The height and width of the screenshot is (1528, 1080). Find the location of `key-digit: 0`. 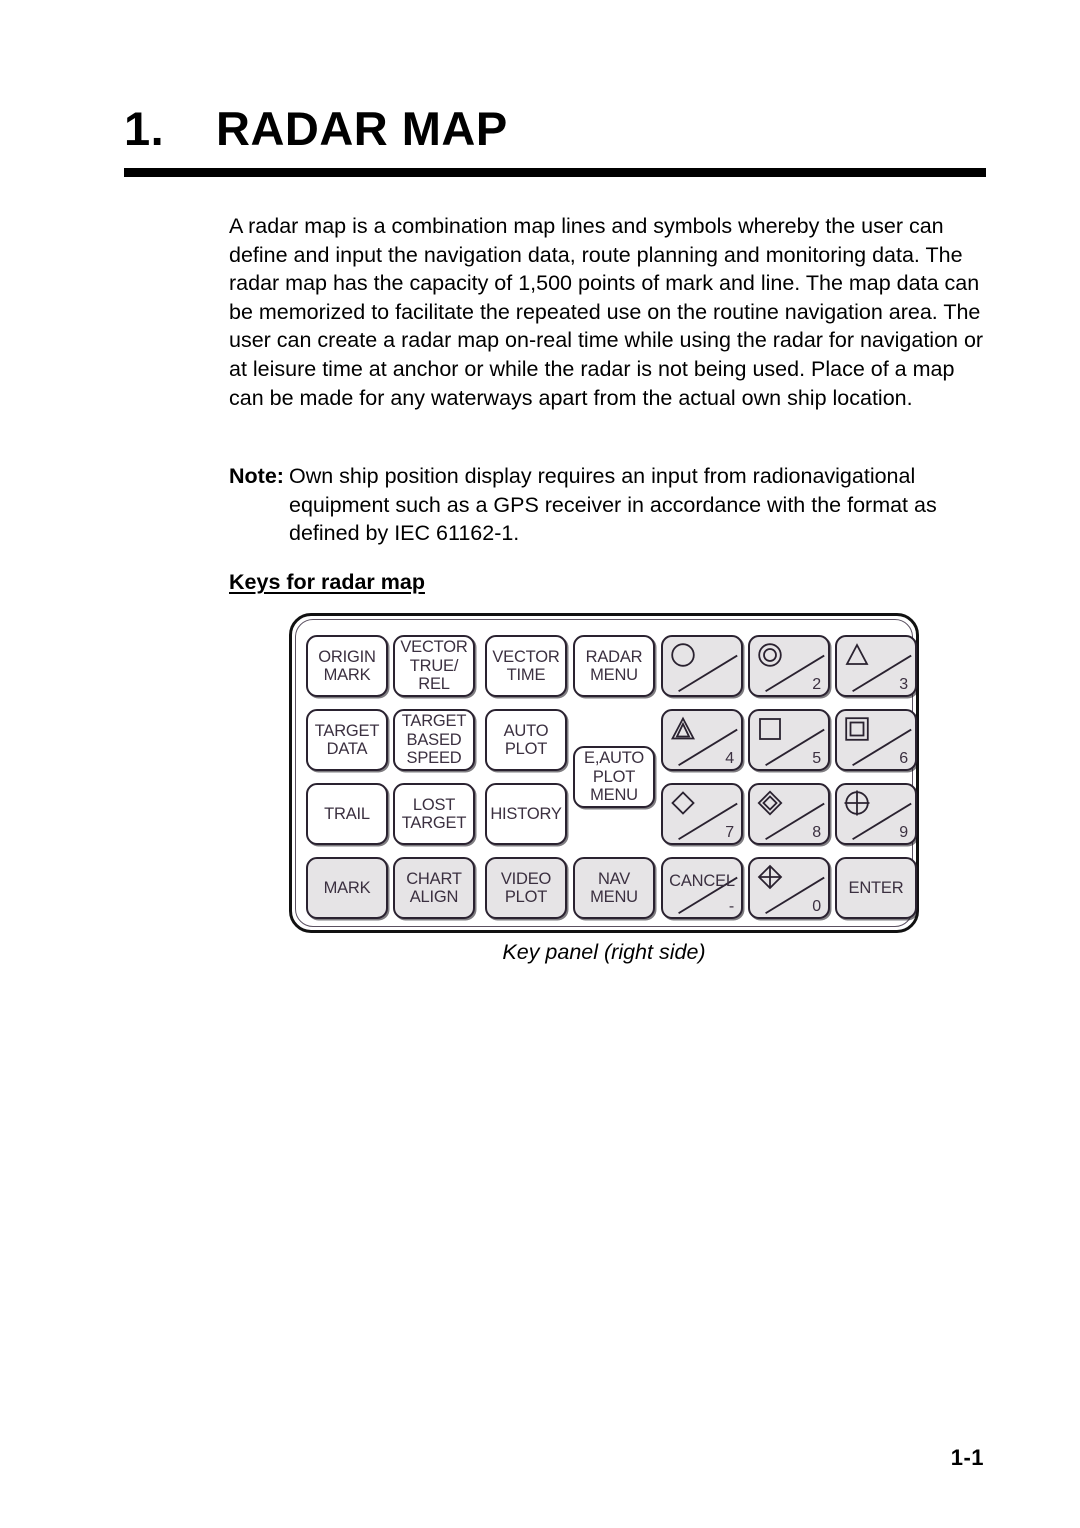

key-digit: 0 is located at coordinates (816, 906).